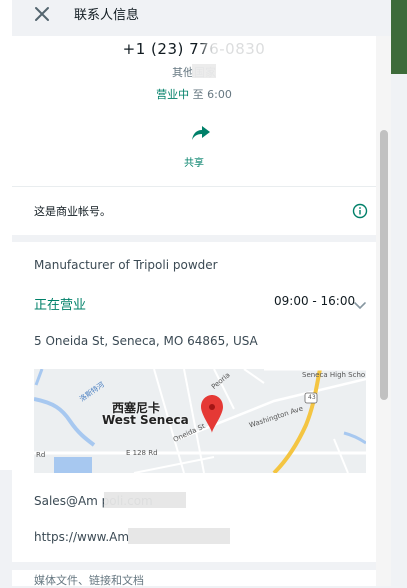 This screenshot has height=588, width=407. What do you see at coordinates (194, 161) in the screenshot?
I see `share-button-label: 共享` at bounding box center [194, 161].